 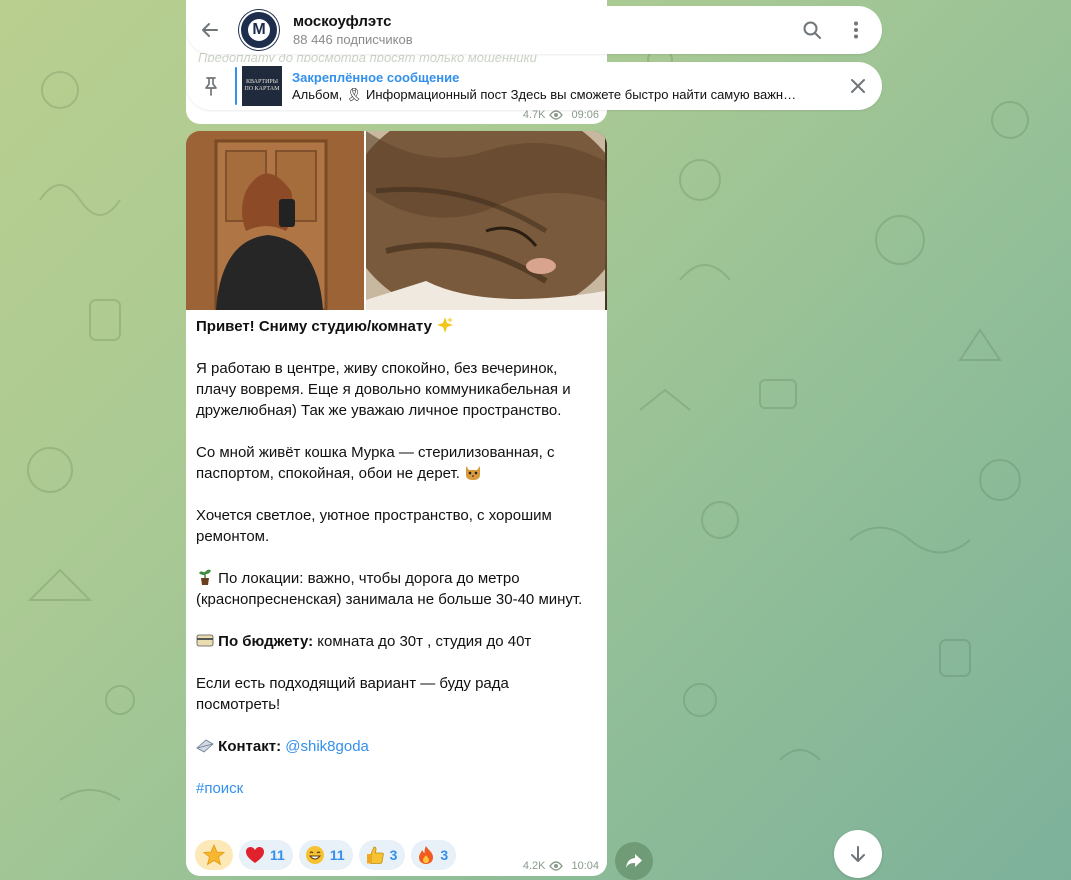 I want to click on reaction-grin-count: 11, so click(x=337, y=855).